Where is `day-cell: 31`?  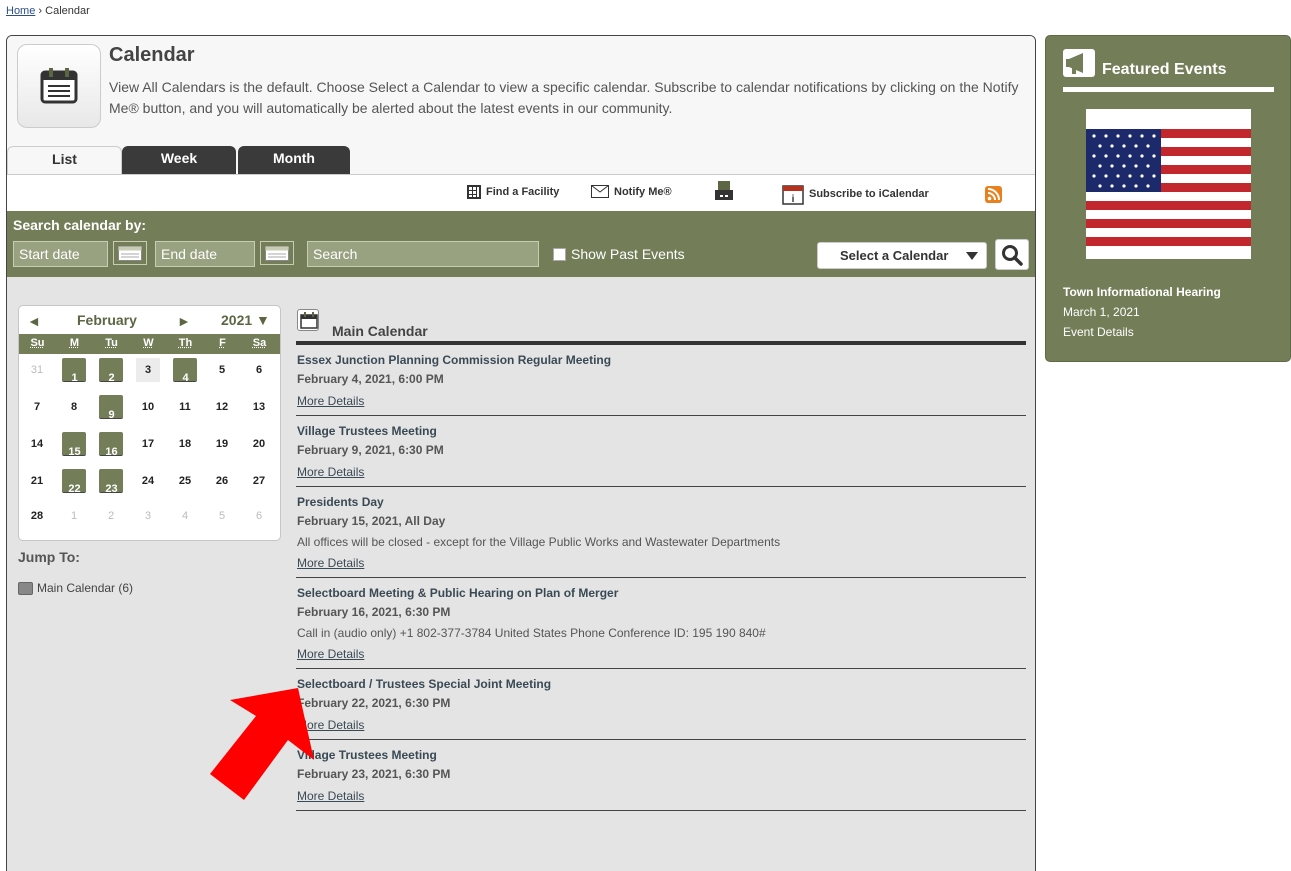 day-cell: 31 is located at coordinates (37, 370).